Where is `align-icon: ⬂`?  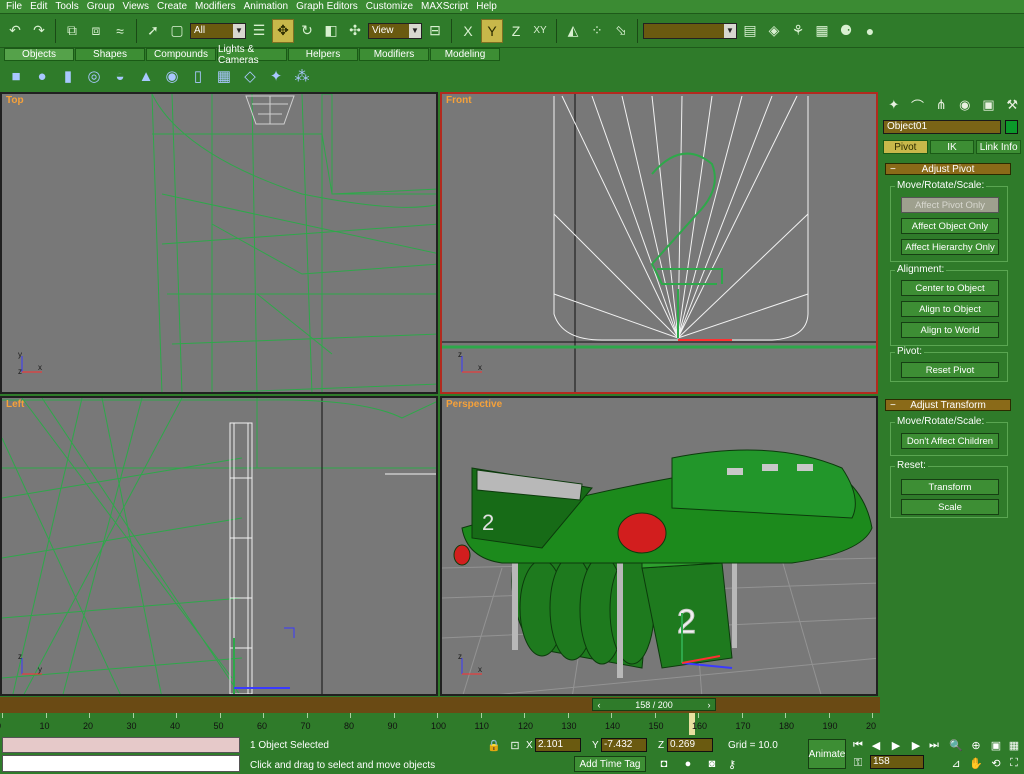
align-icon: ⬂ is located at coordinates (621, 31).